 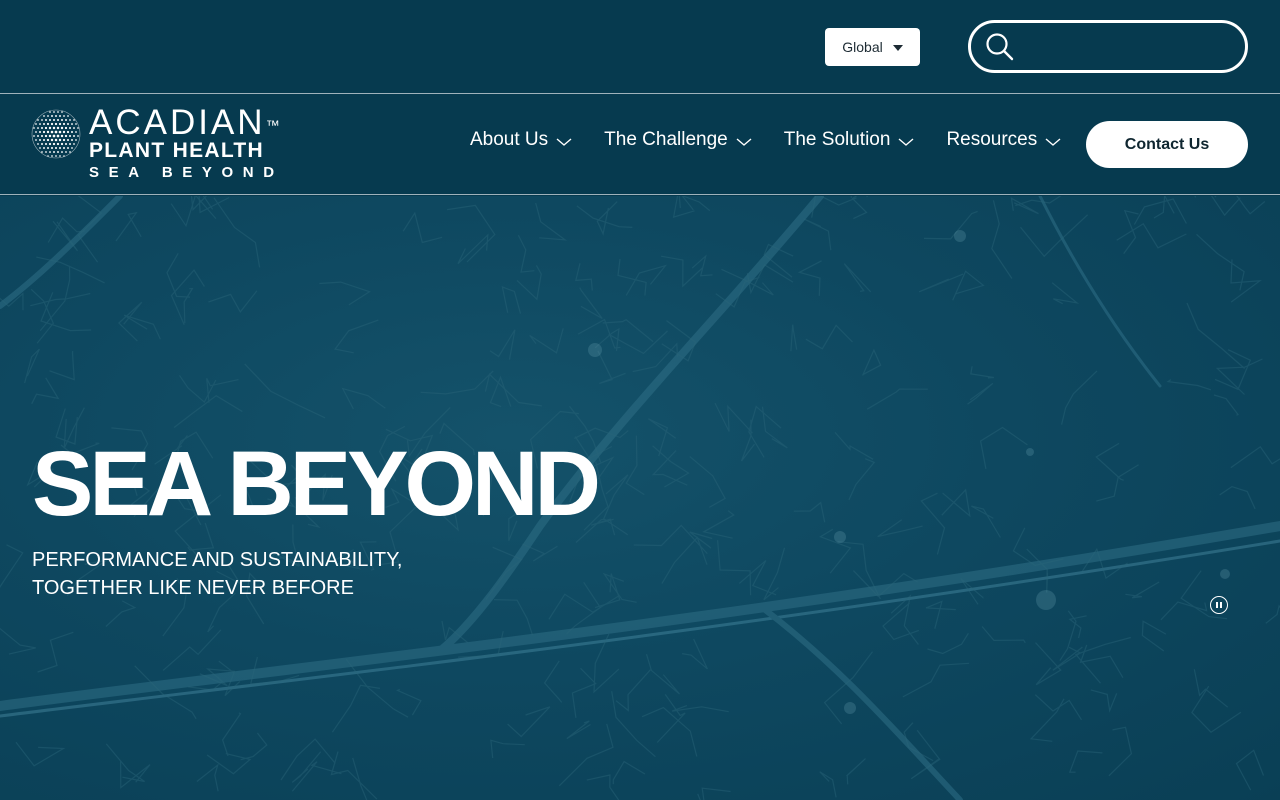 What do you see at coordinates (193, 588) in the screenshot?
I see `hero-subtitle-line-2: TOGETHER LIKE NEVER BEFORE` at bounding box center [193, 588].